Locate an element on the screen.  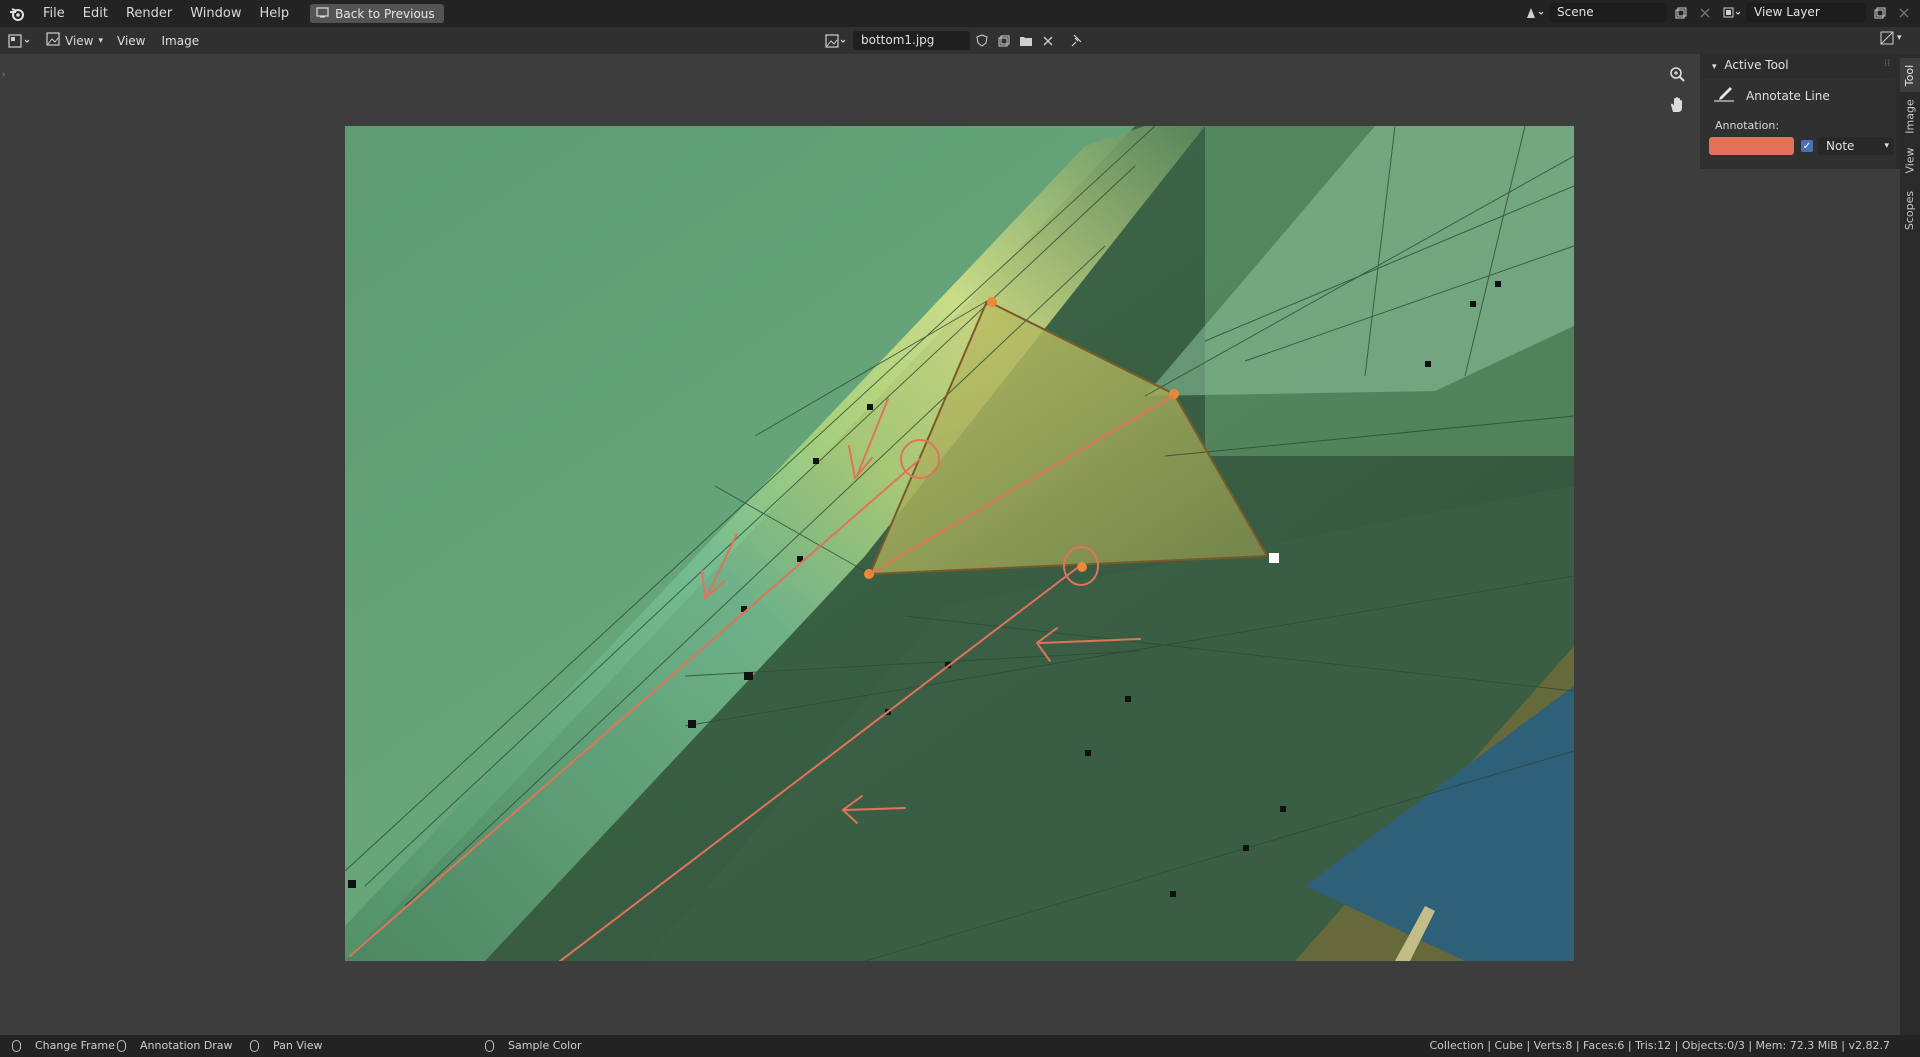
collapse-triangle-icon: ▾ is located at coordinates (1714, 67).